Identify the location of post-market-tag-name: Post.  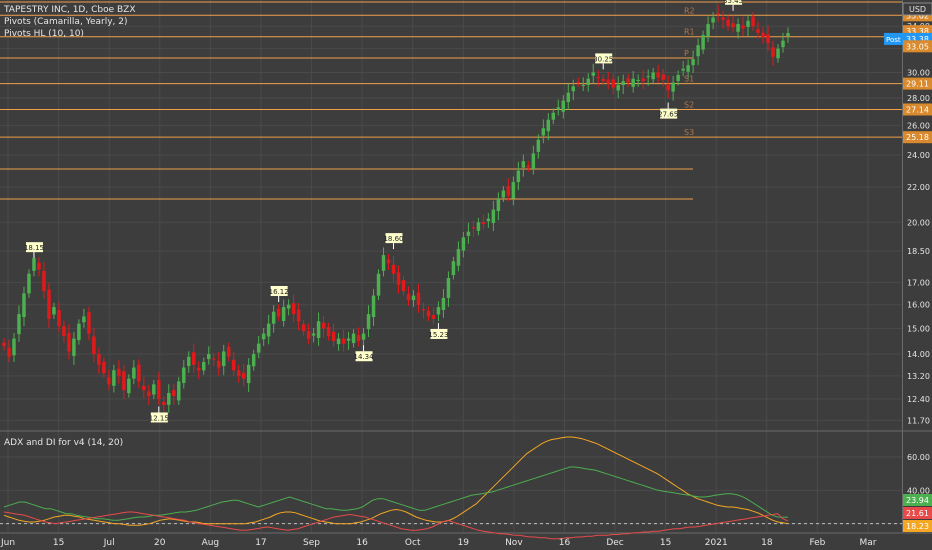
(893, 40).